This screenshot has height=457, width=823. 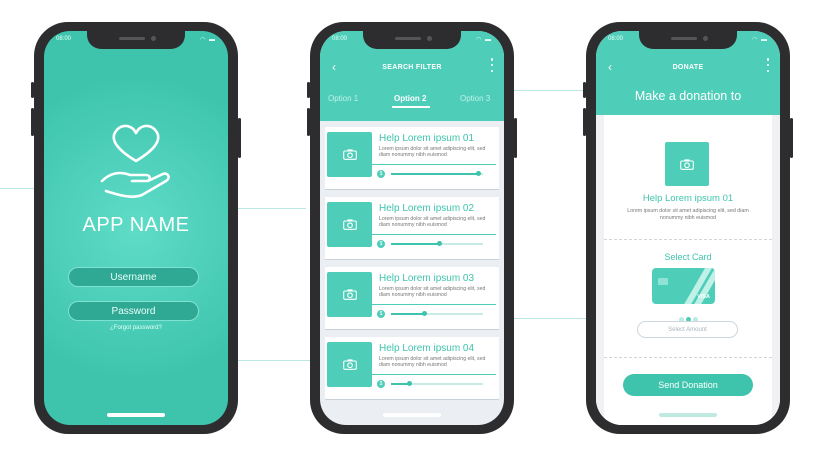 What do you see at coordinates (343, 98) in the screenshot?
I see `tab-option-1: Option 1` at bounding box center [343, 98].